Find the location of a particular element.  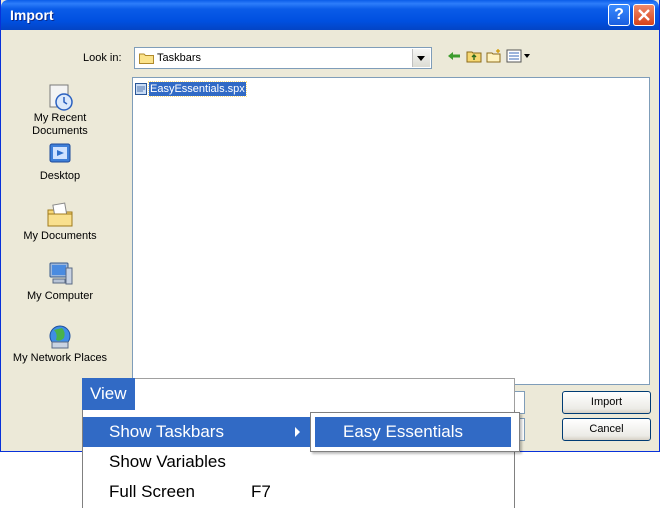

back-icon is located at coordinates (454, 56).